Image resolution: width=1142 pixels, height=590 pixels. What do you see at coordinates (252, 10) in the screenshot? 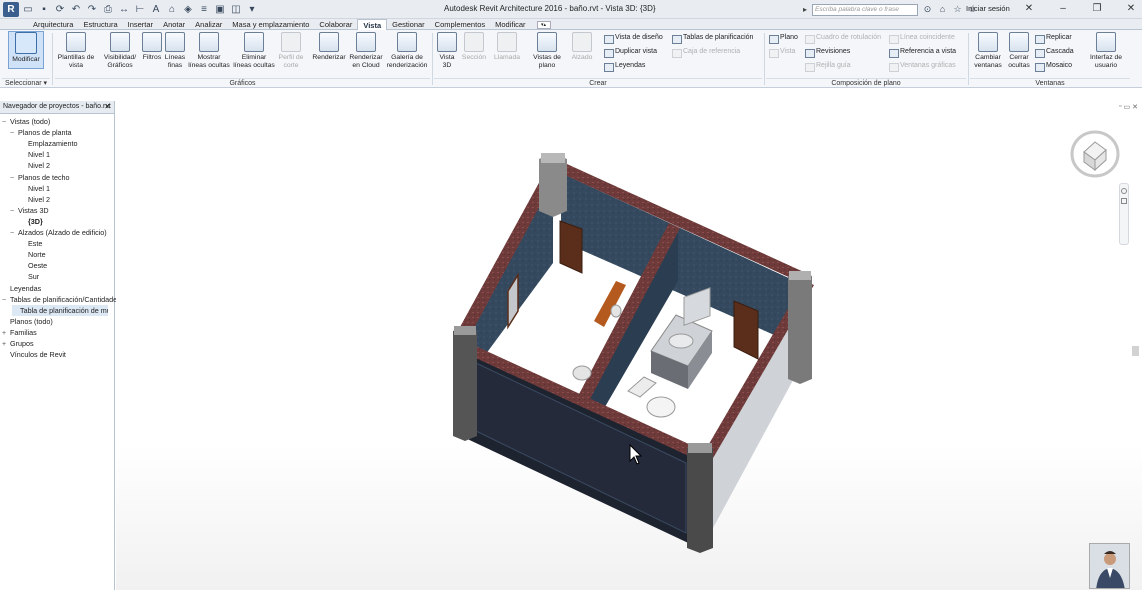
I see `qat-dropdown-icon: ▾` at bounding box center [252, 10].